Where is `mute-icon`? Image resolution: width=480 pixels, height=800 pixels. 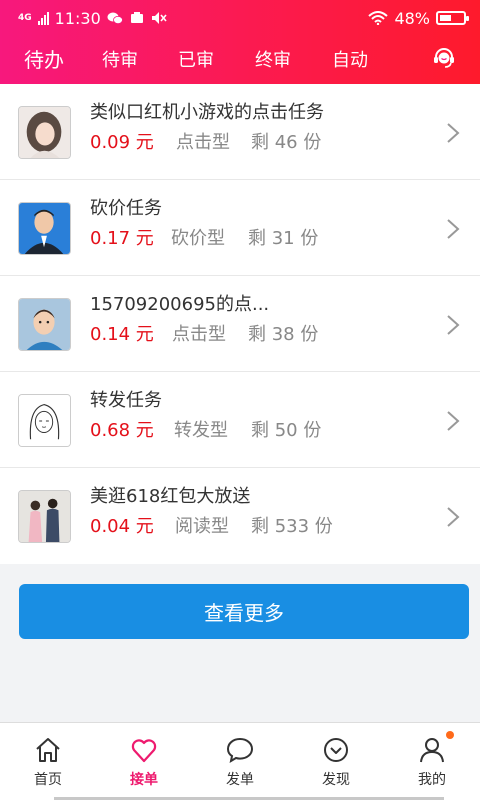
mute-icon is located at coordinates (159, 18).